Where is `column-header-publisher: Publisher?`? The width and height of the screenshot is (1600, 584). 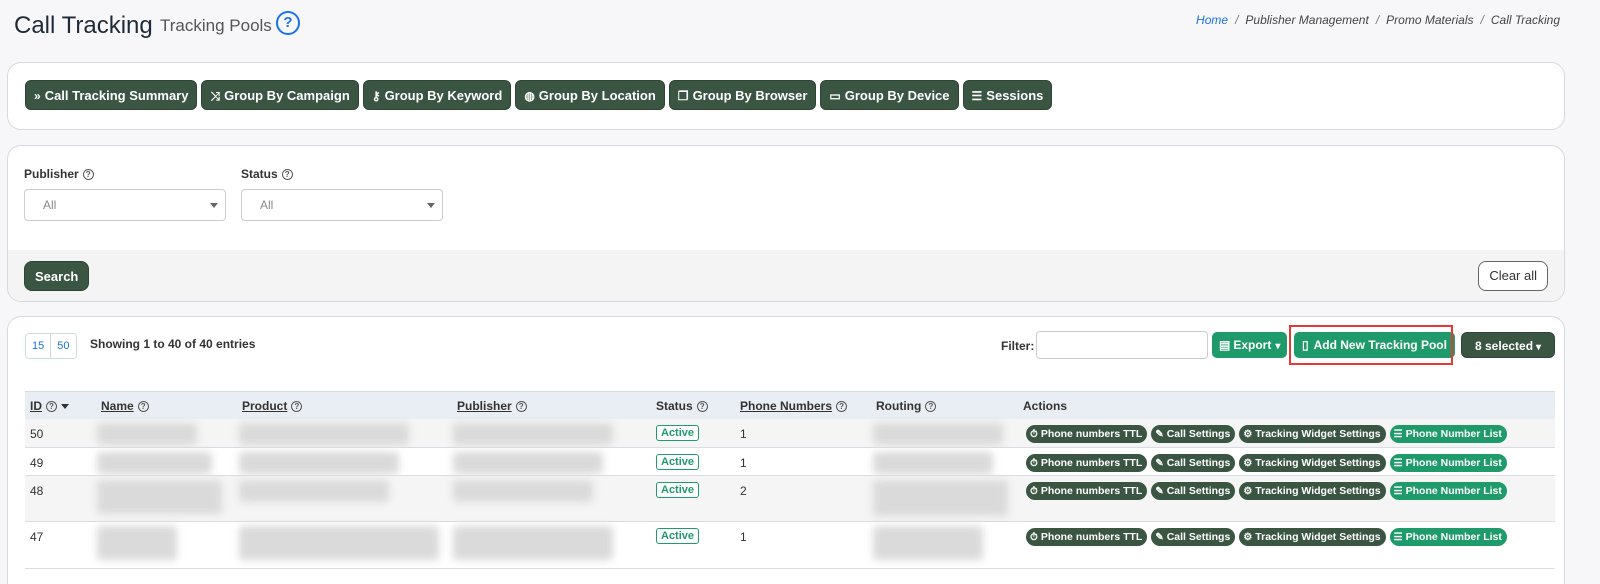 column-header-publisher: Publisher? is located at coordinates (492, 406).